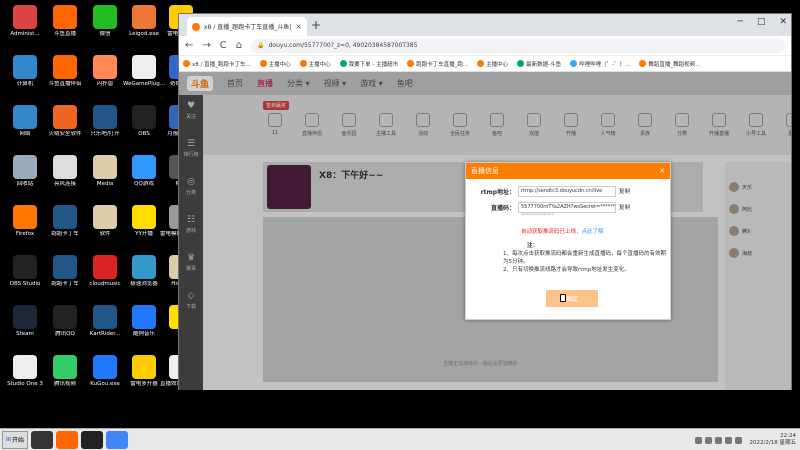  Describe the element at coordinates (566, 270) in the screenshot. I see `note-2: 2、只有切换推流线路才会导致rtmp地址发生变化。` at that location.